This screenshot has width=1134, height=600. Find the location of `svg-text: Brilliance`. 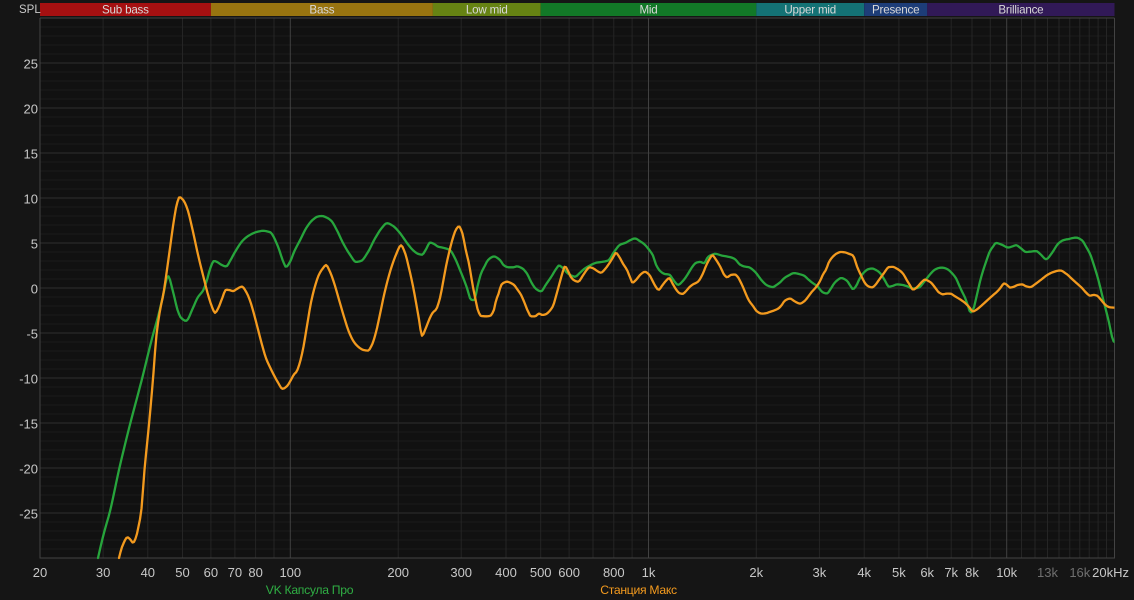

svg-text: Brilliance is located at coordinates (1020, 9).